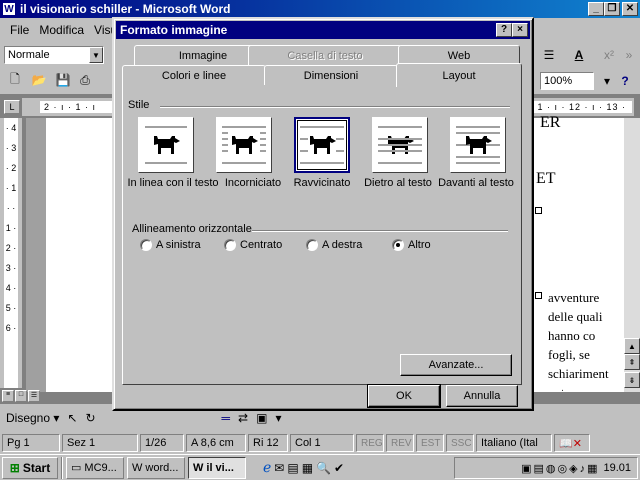  Describe the element at coordinates (596, 9) in the screenshot. I see `minimize-button: _` at that location.